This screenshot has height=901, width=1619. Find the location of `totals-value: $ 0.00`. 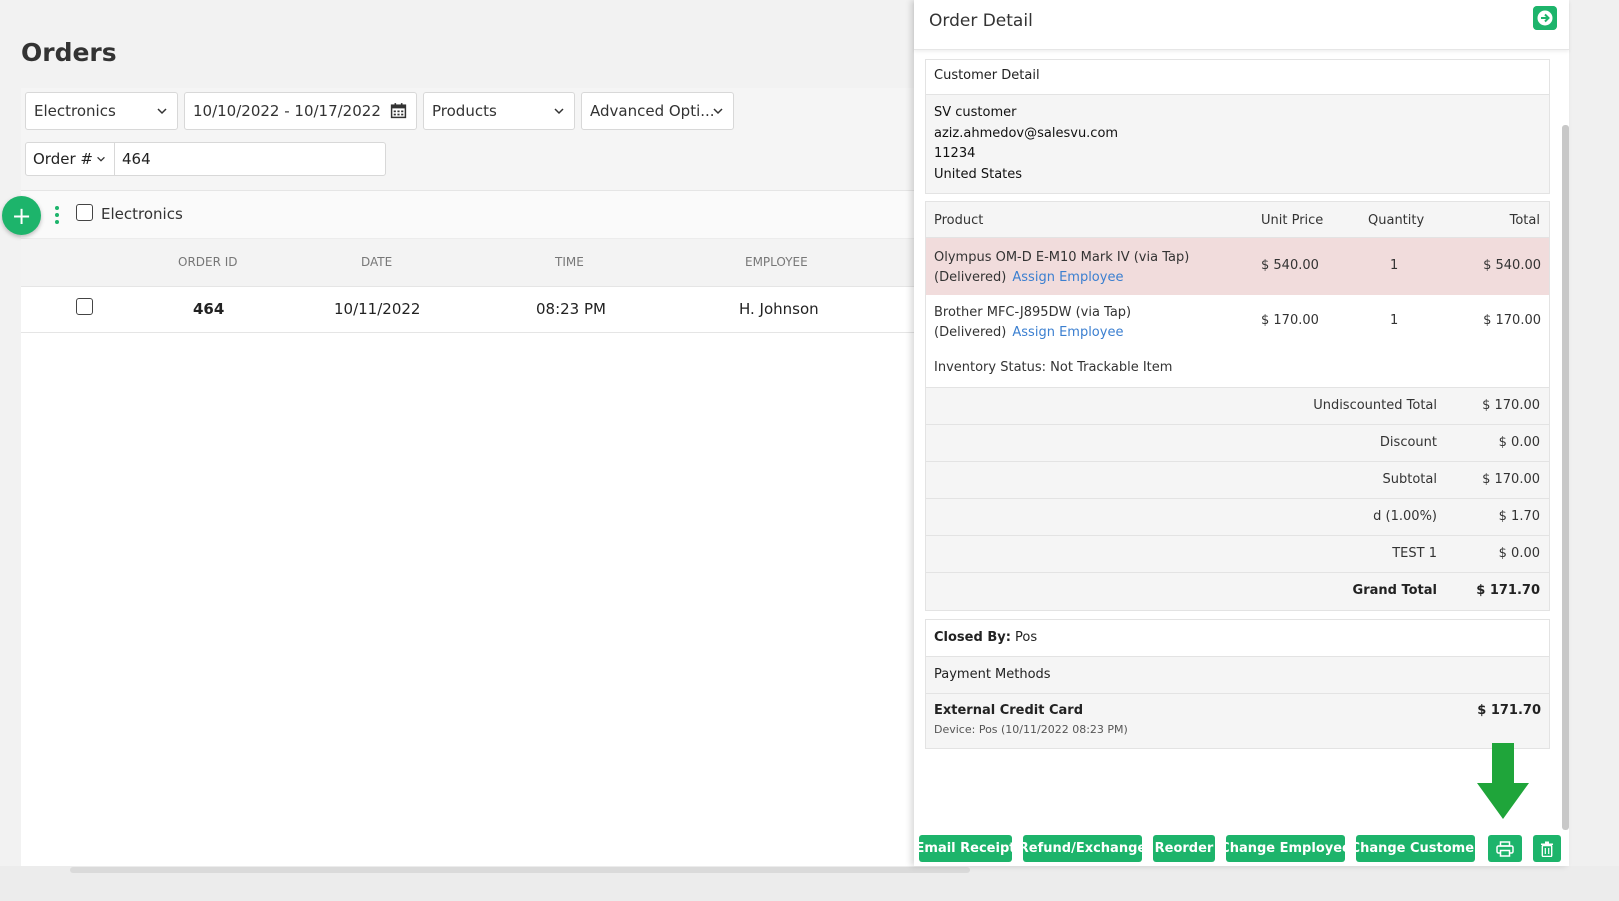

totals-value: $ 0.00 is located at coordinates (1519, 553).